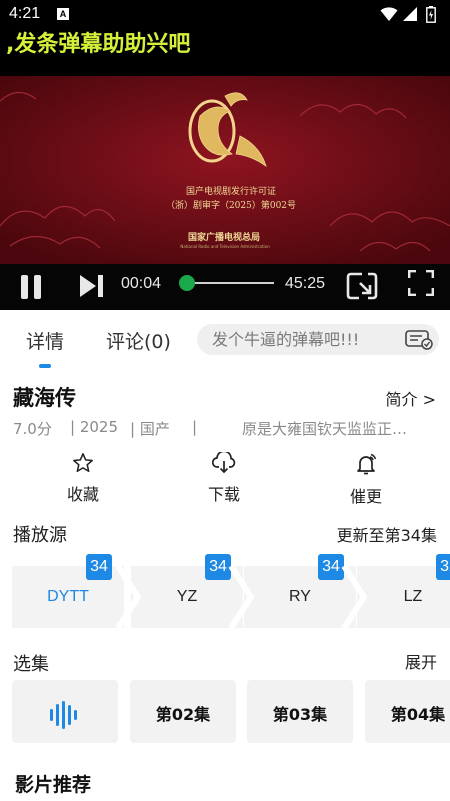 The image size is (450, 801). I want to click on episode-item-04: 第04集, so click(407, 711).